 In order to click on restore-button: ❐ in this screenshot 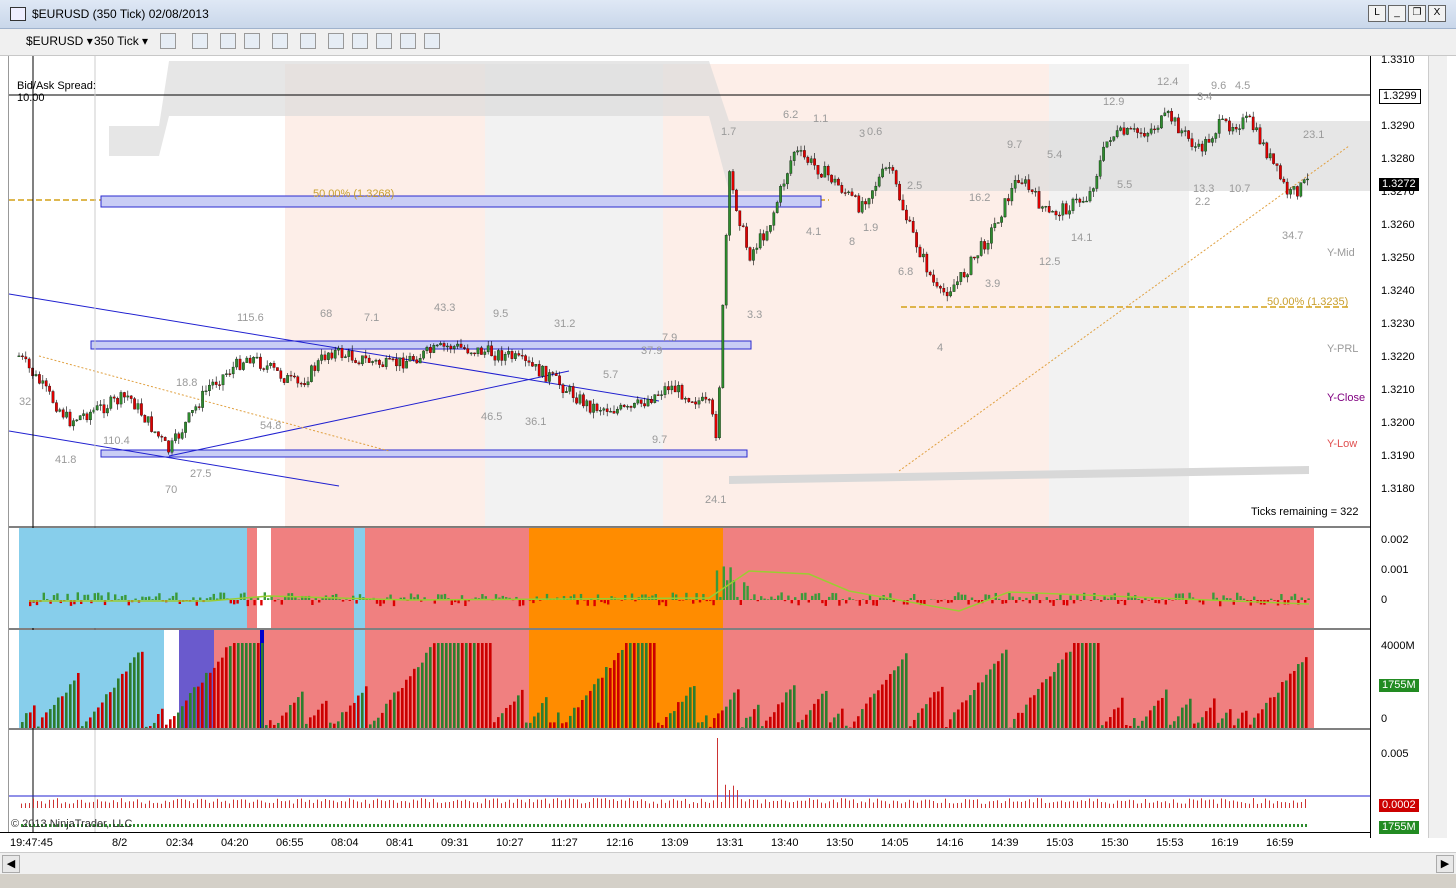, I will do `click(1417, 13)`.